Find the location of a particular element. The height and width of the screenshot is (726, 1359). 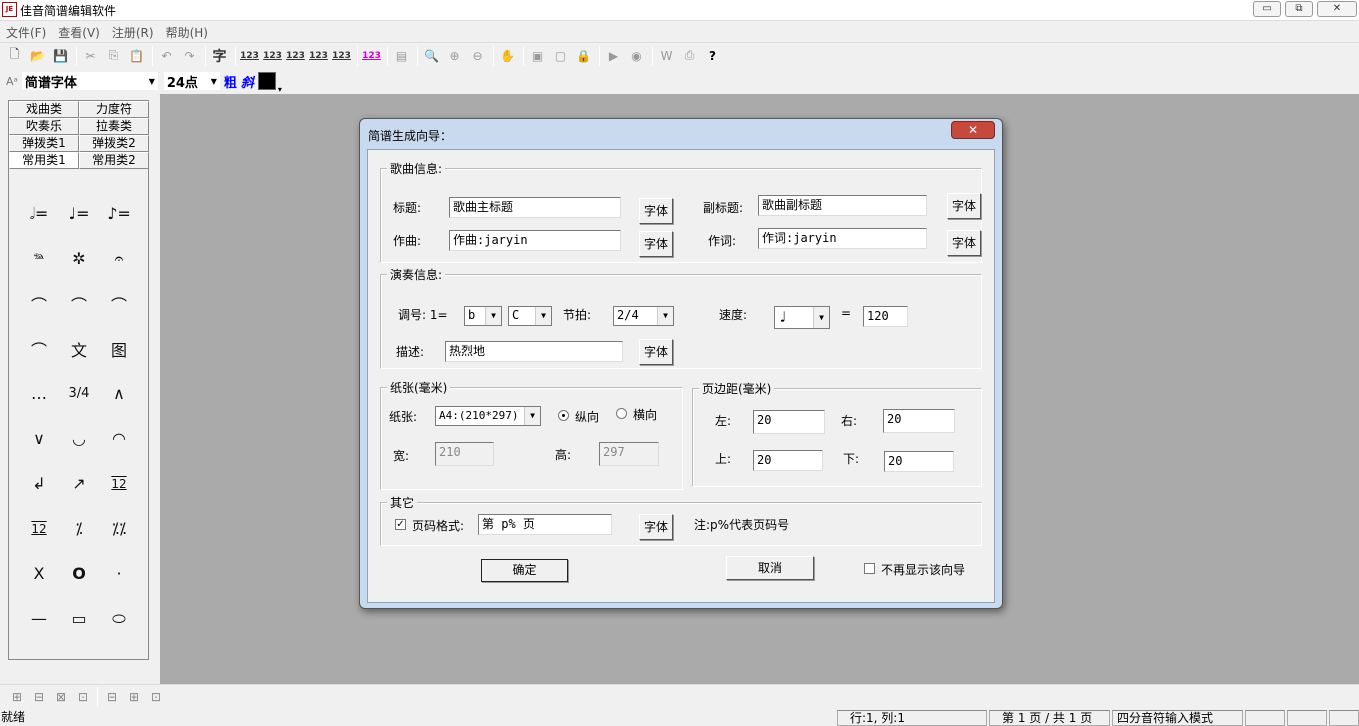

undo-icon: ↶ is located at coordinates (166, 56).